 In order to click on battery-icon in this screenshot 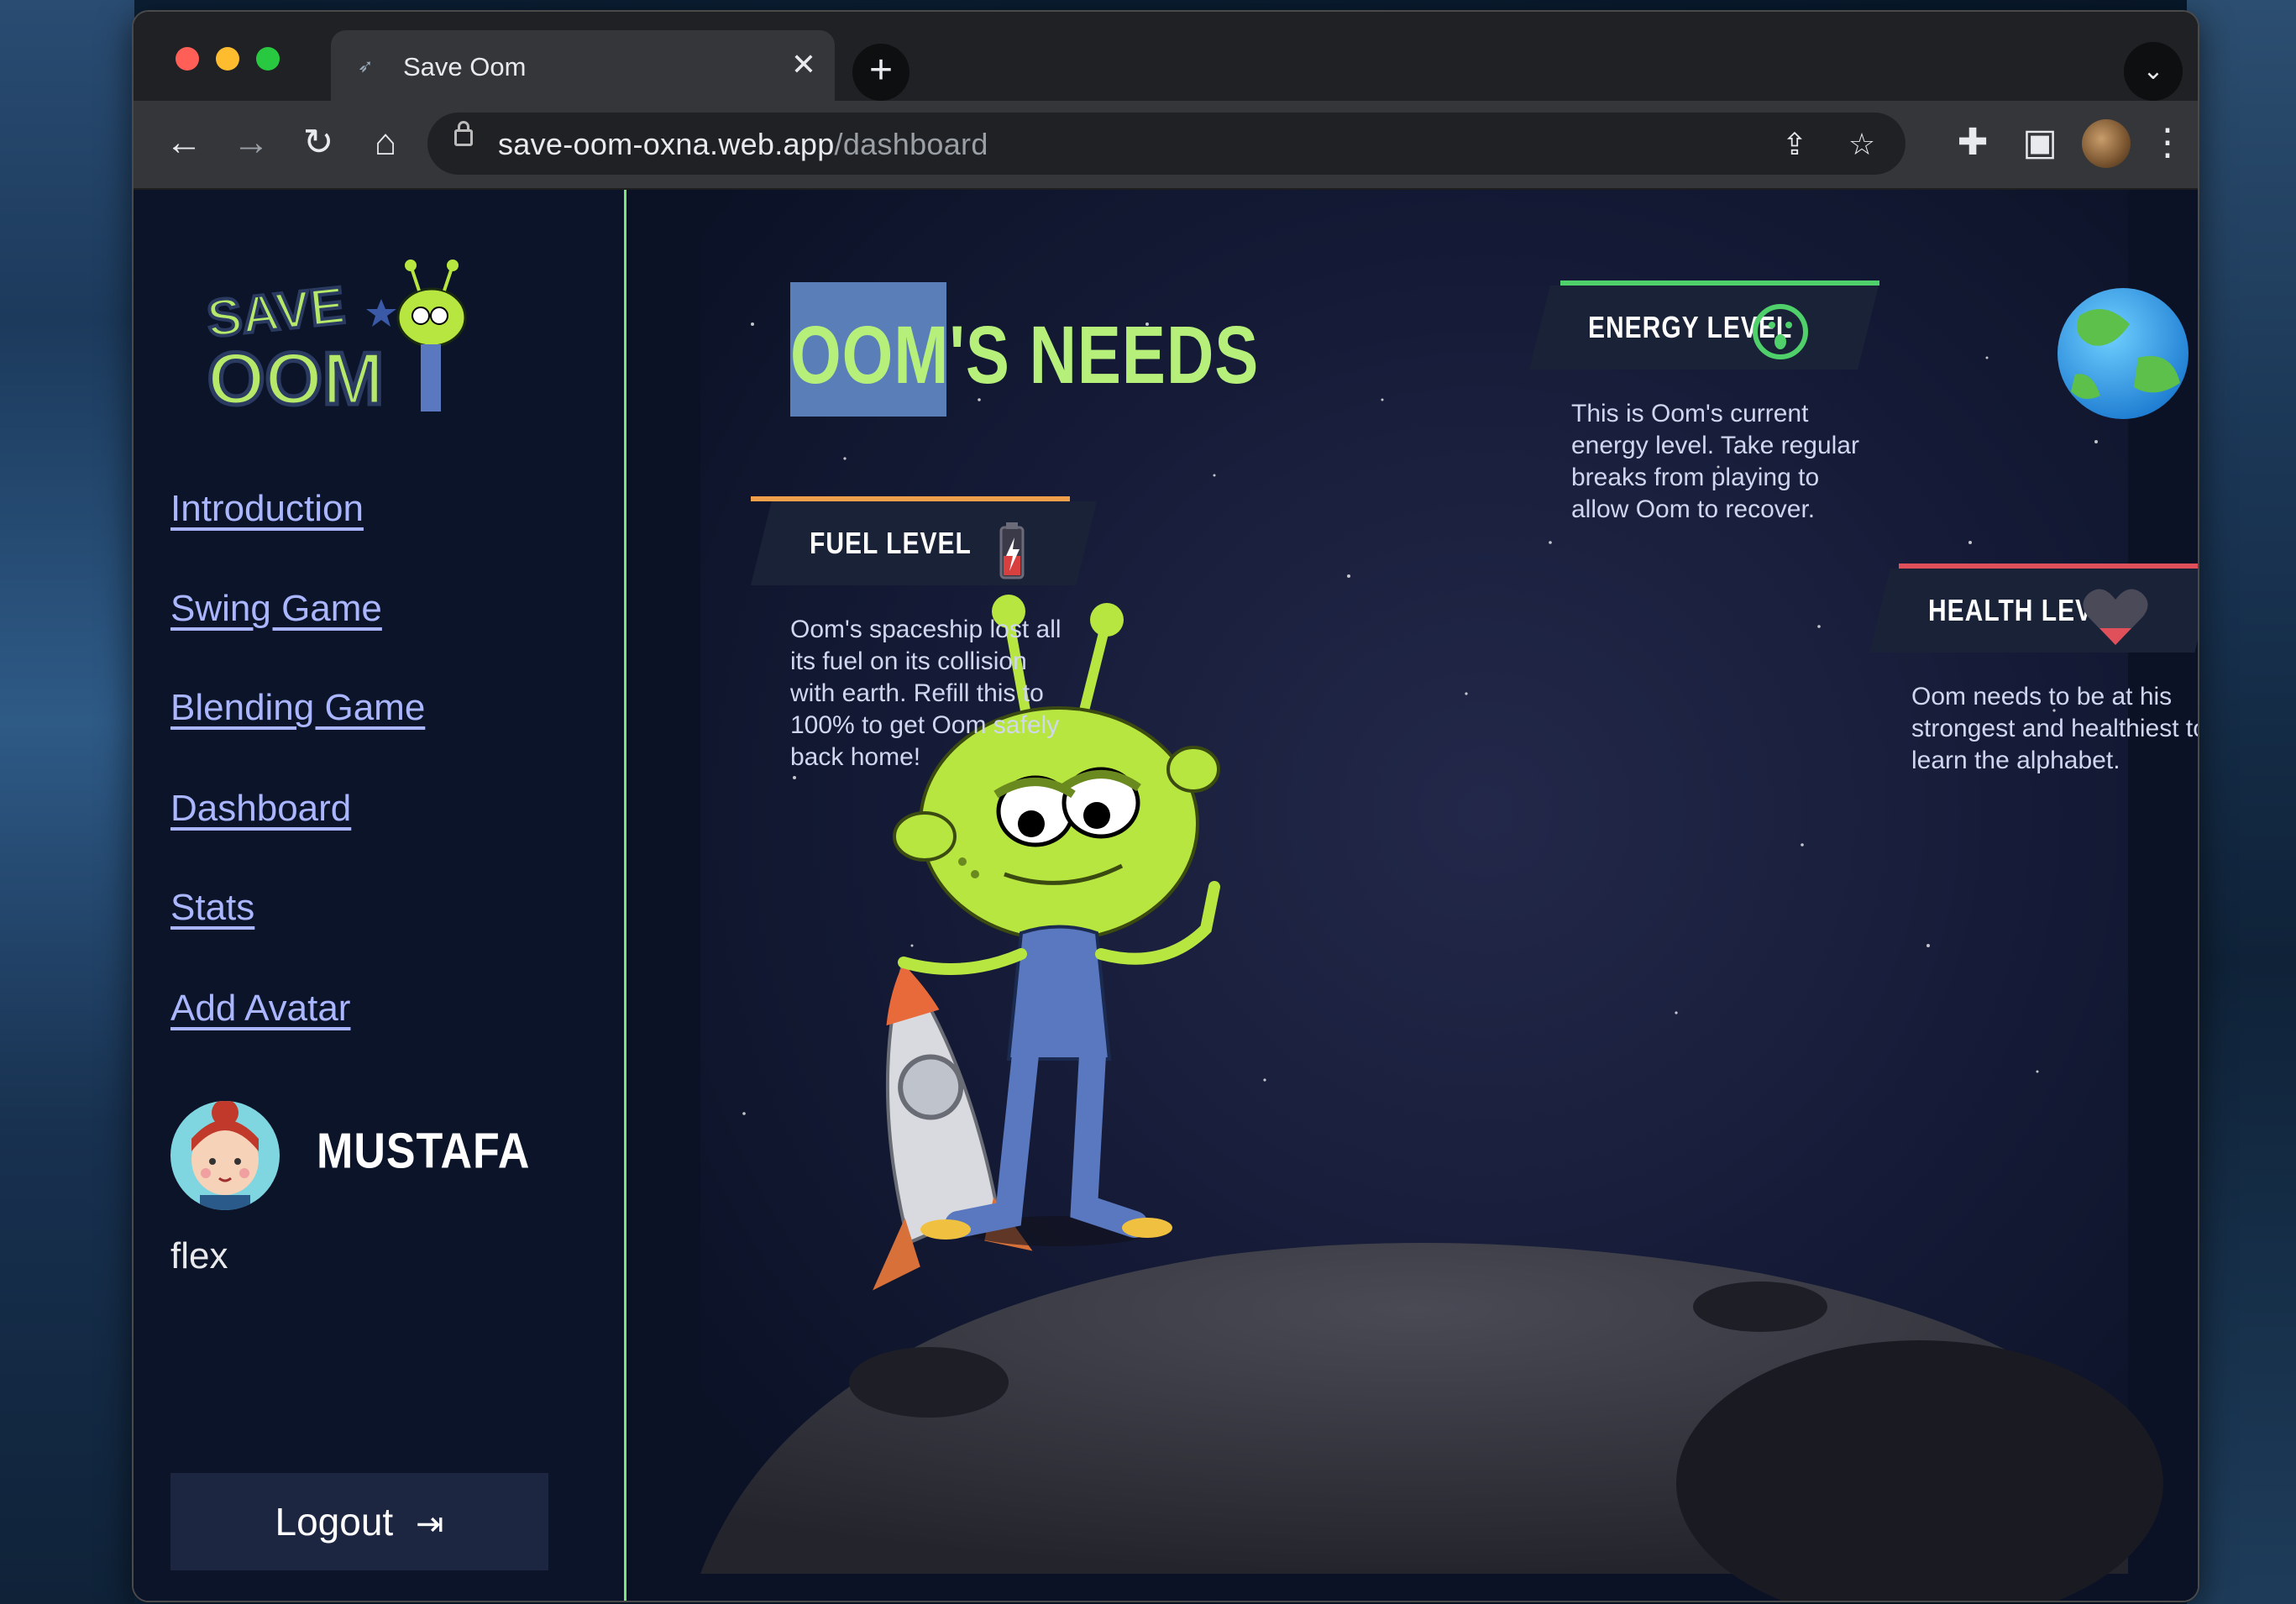, I will do `click(1012, 550)`.